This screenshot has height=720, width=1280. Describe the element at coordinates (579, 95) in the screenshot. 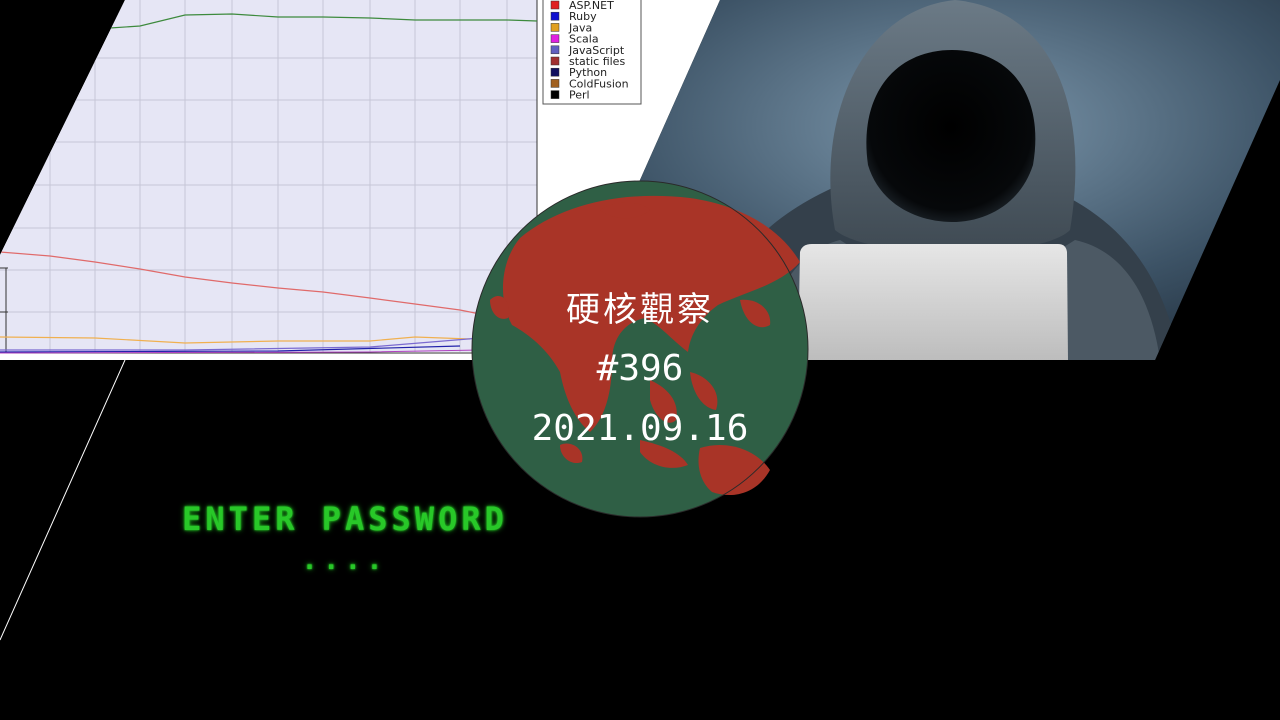

I see `legend-label: Perl` at that location.